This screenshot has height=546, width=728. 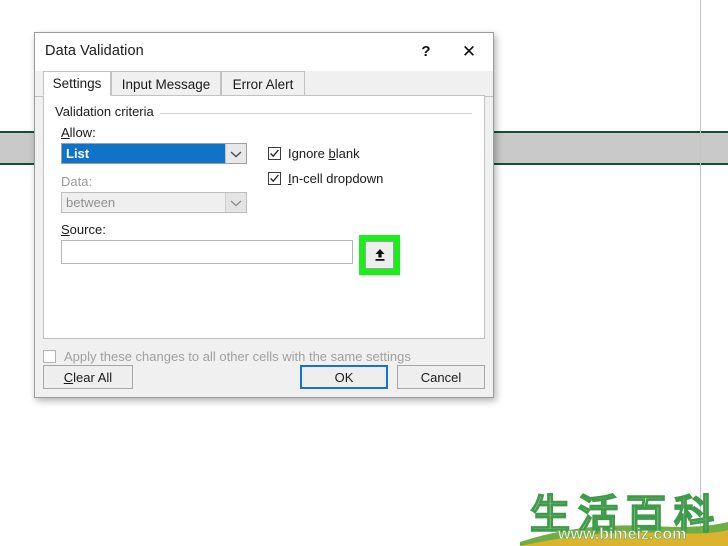 I want to click on allow-dropdown: List, so click(x=154, y=153).